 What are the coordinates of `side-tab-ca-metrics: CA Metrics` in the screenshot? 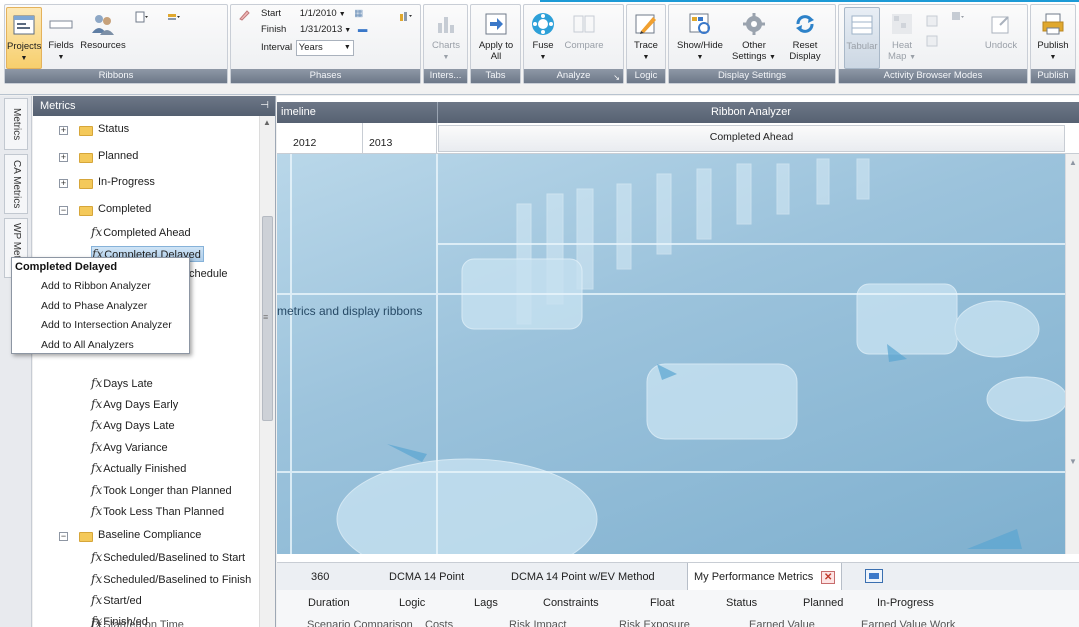 It's located at (16, 184).